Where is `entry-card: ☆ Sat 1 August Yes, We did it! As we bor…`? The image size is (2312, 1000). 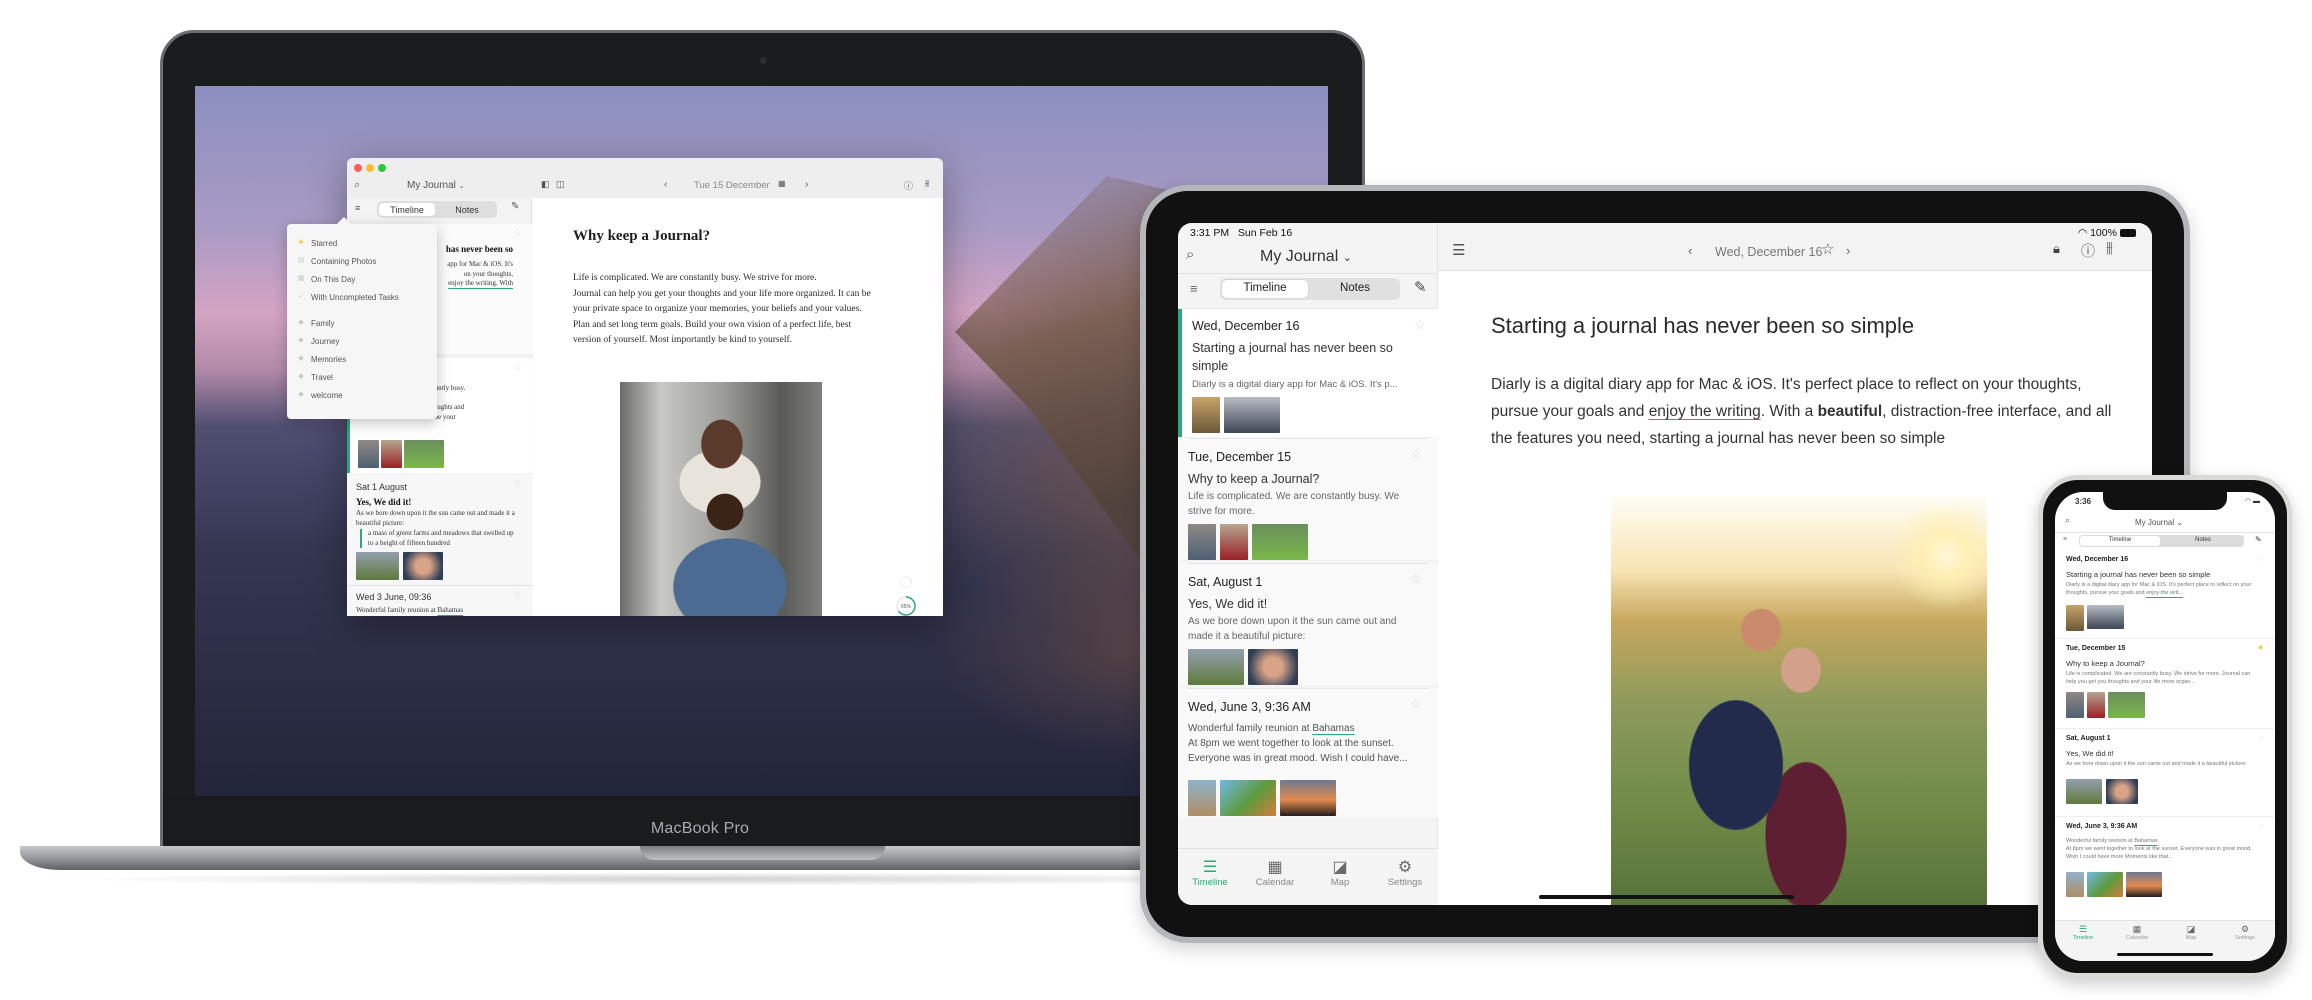 entry-card: ☆ Sat 1 August Yes, We did it! As we bor… is located at coordinates (439, 529).